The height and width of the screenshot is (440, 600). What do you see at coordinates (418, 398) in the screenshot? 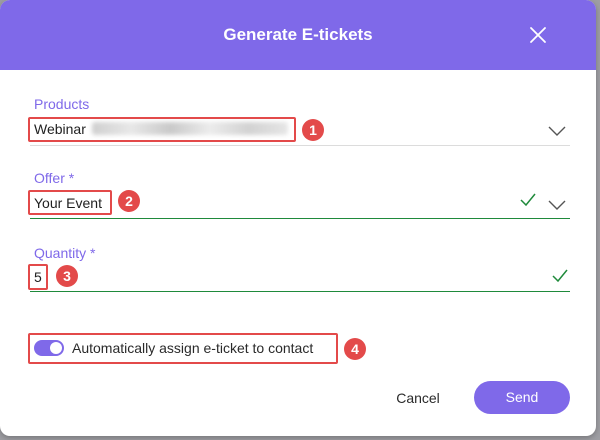
I see `cancel-button: Cancel` at bounding box center [418, 398].